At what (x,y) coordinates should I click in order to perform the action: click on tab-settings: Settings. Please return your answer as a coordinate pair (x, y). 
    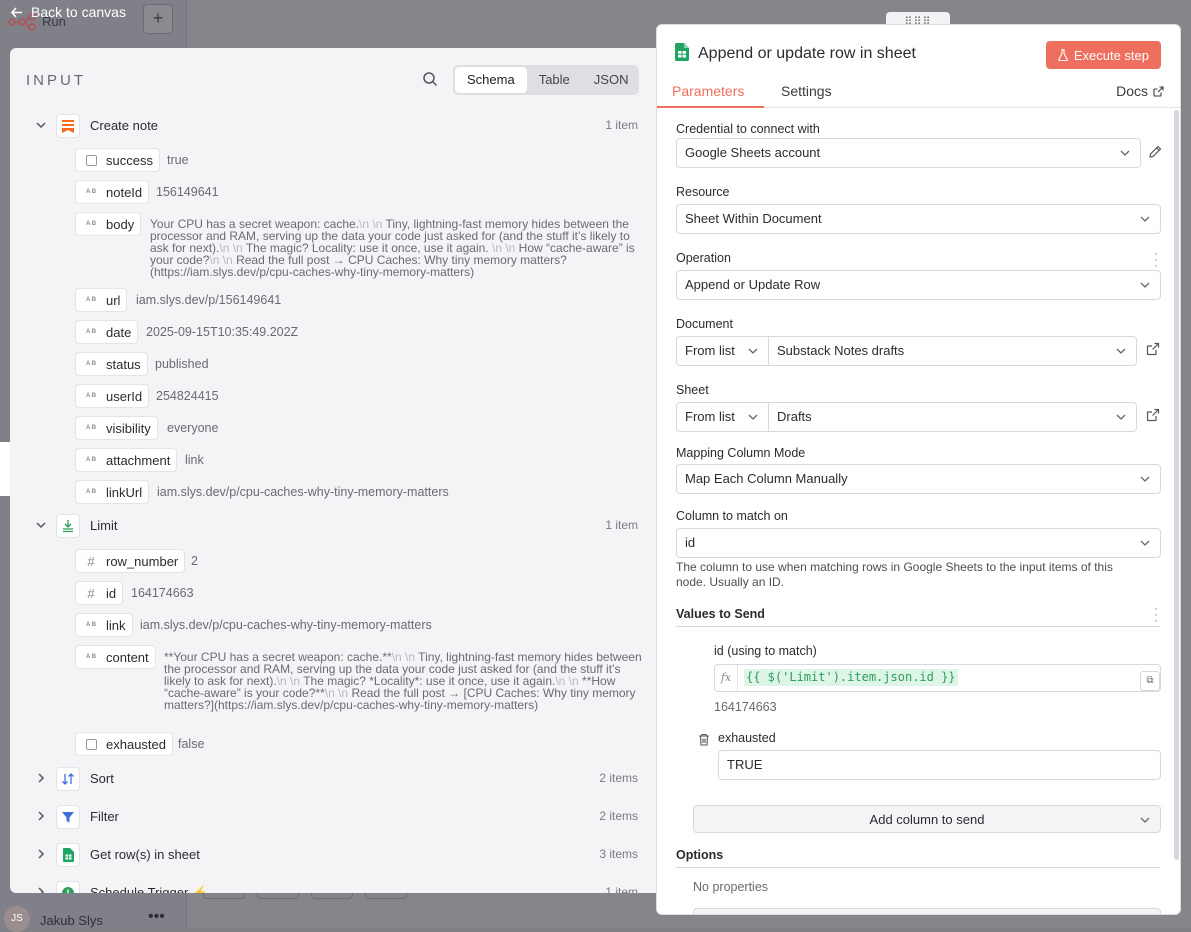
    Looking at the image, I should click on (806, 91).